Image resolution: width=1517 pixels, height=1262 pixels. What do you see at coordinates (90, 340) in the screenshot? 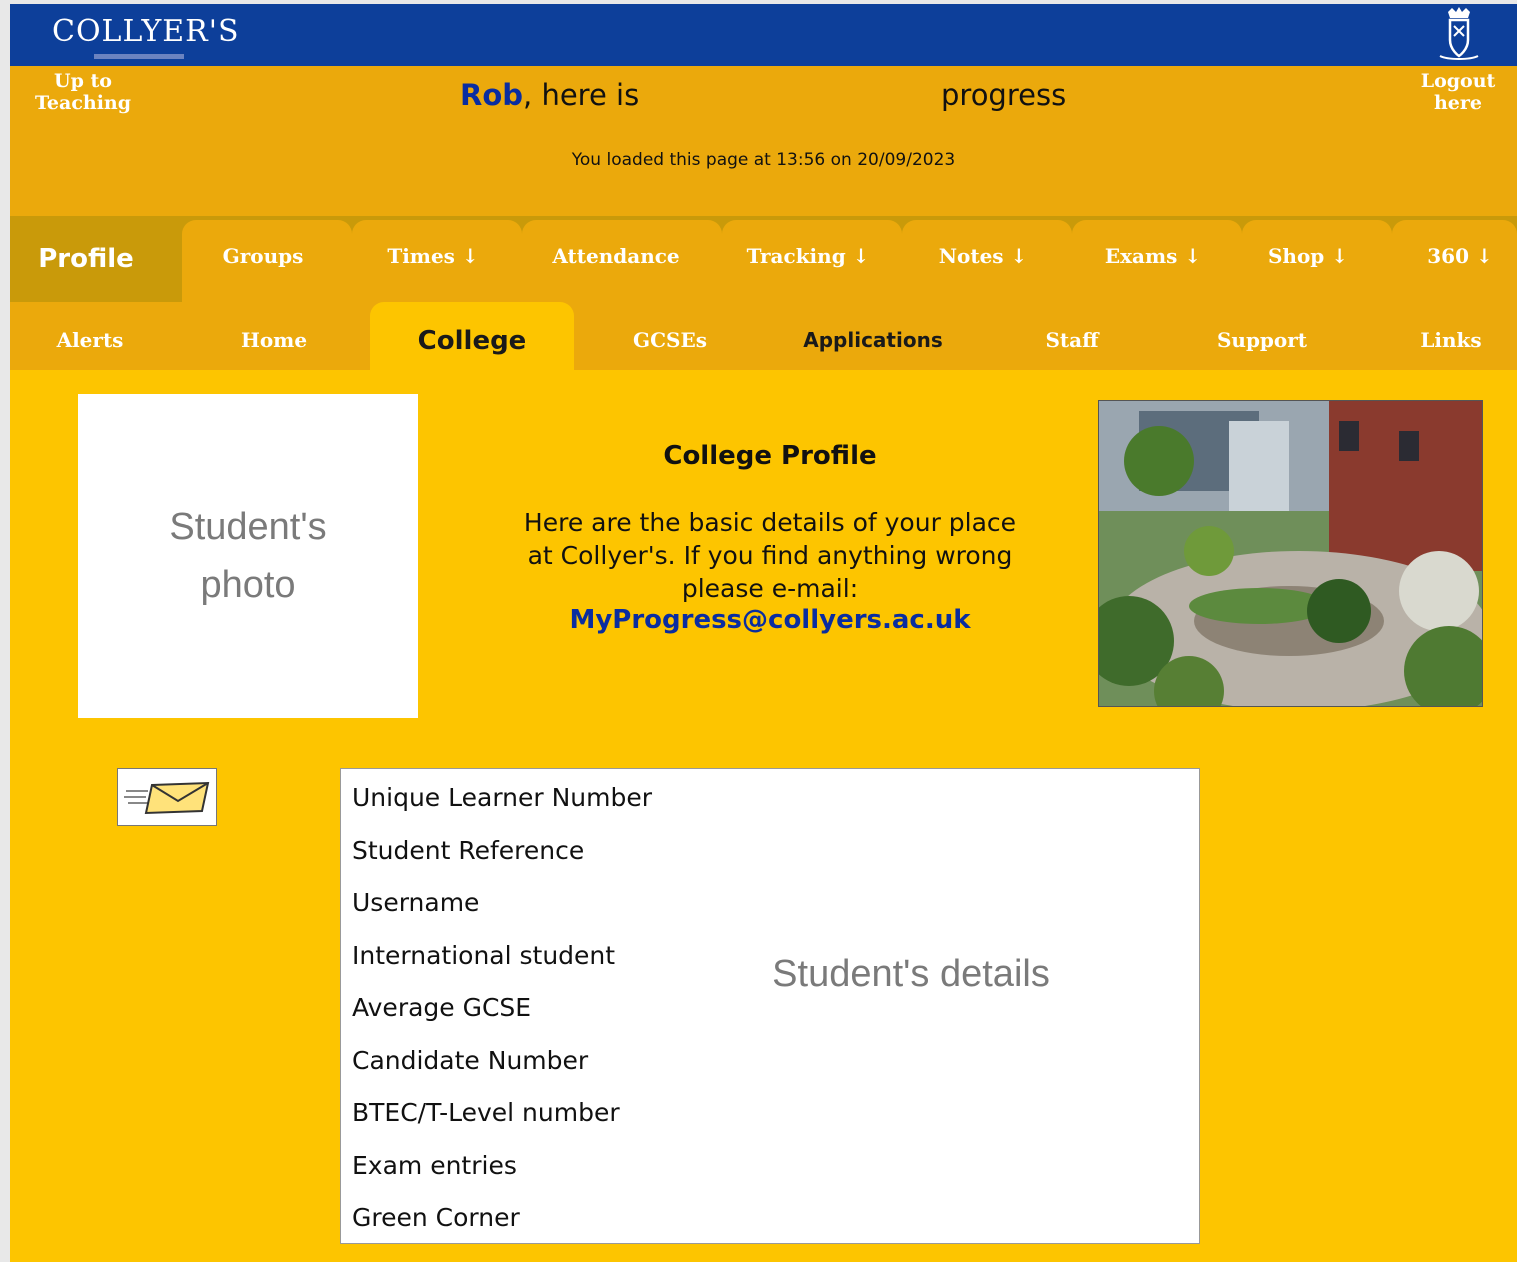
I see `tab-alerts: Alerts` at bounding box center [90, 340].